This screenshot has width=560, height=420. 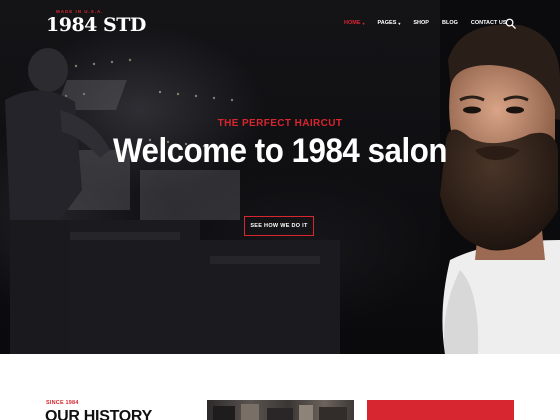 I want to click on main-nav: HOME ▾ PAGES ▾ SHOP BLOG CONTACT US, so click(x=425, y=23).